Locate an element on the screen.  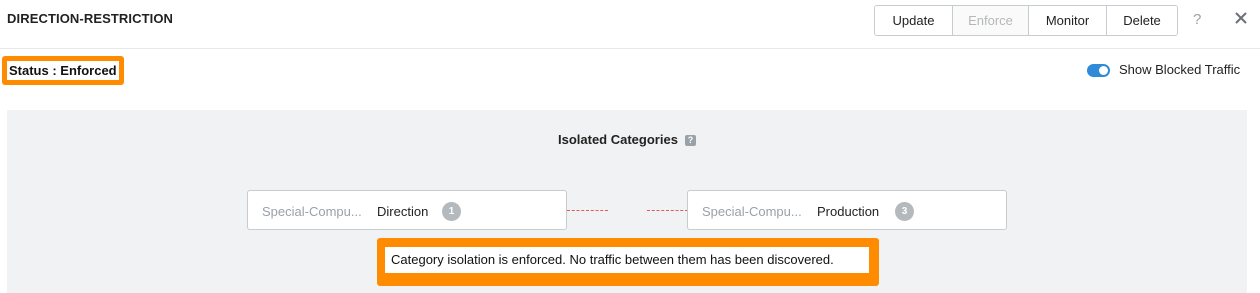
connector-line-left is located at coordinates (587, 210).